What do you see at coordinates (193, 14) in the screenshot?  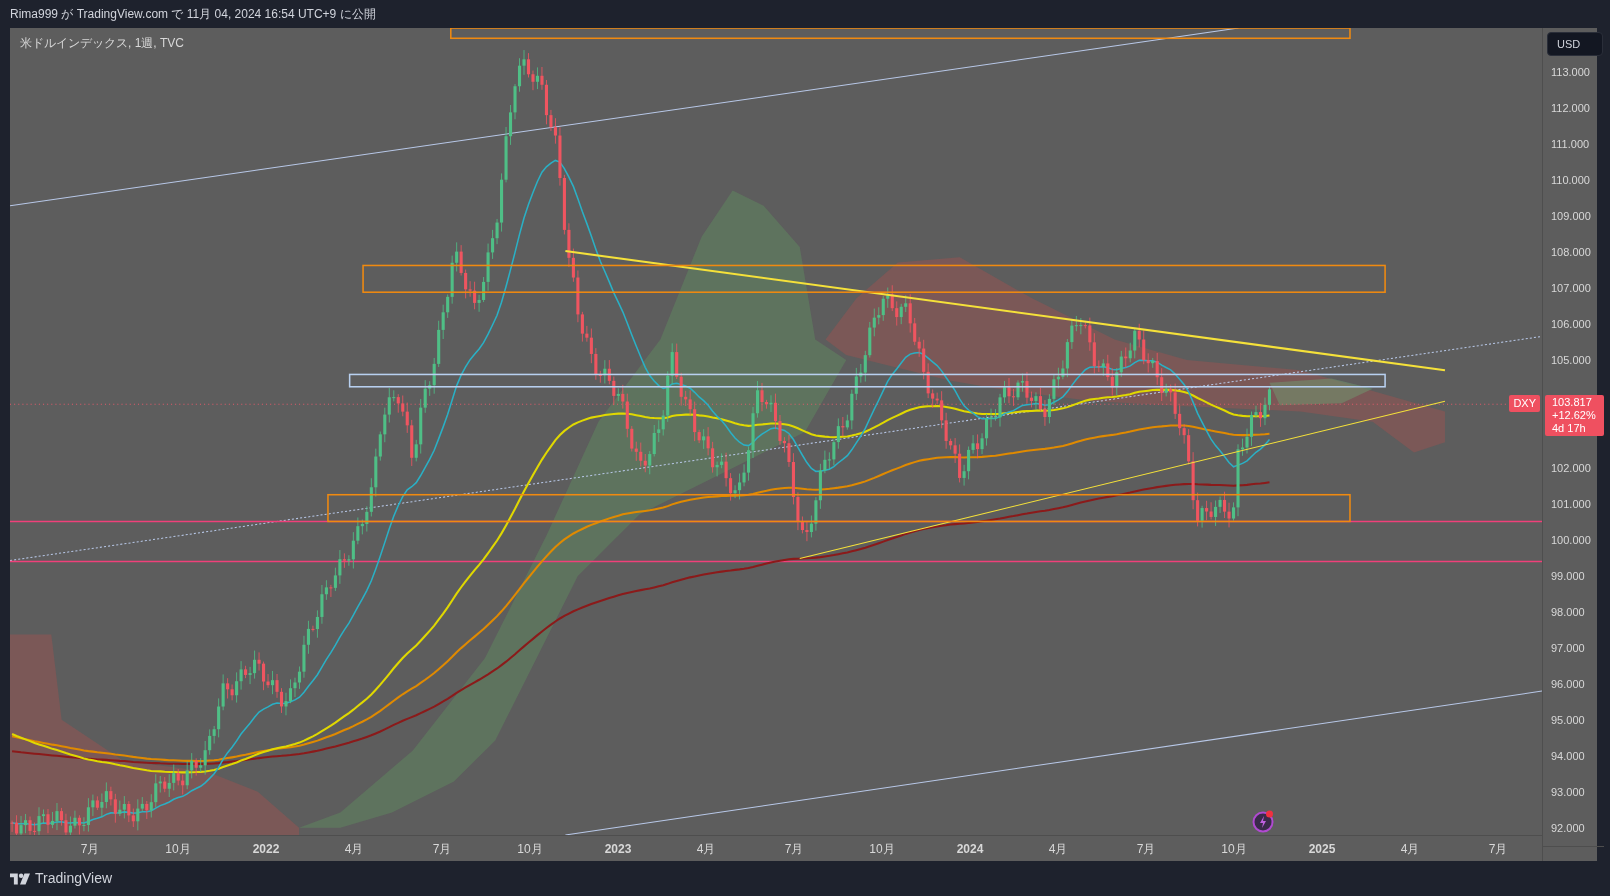 I see `publish-info: Rima999 が TradingView.com で 11月 04, 2024 16:54 UTC+9 に公開` at bounding box center [193, 14].